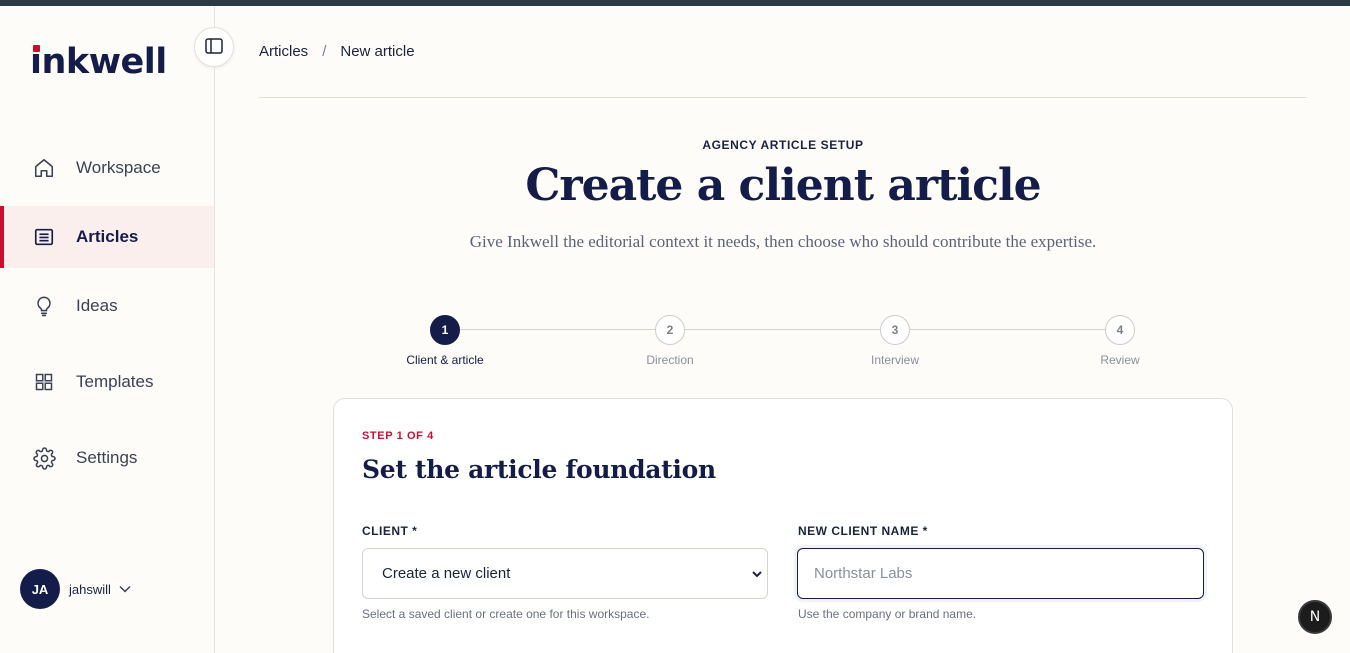 Image resolution: width=1350 pixels, height=653 pixels. I want to click on page-eyebrow: AGENCY ARTICLE SETUP, so click(783, 145).